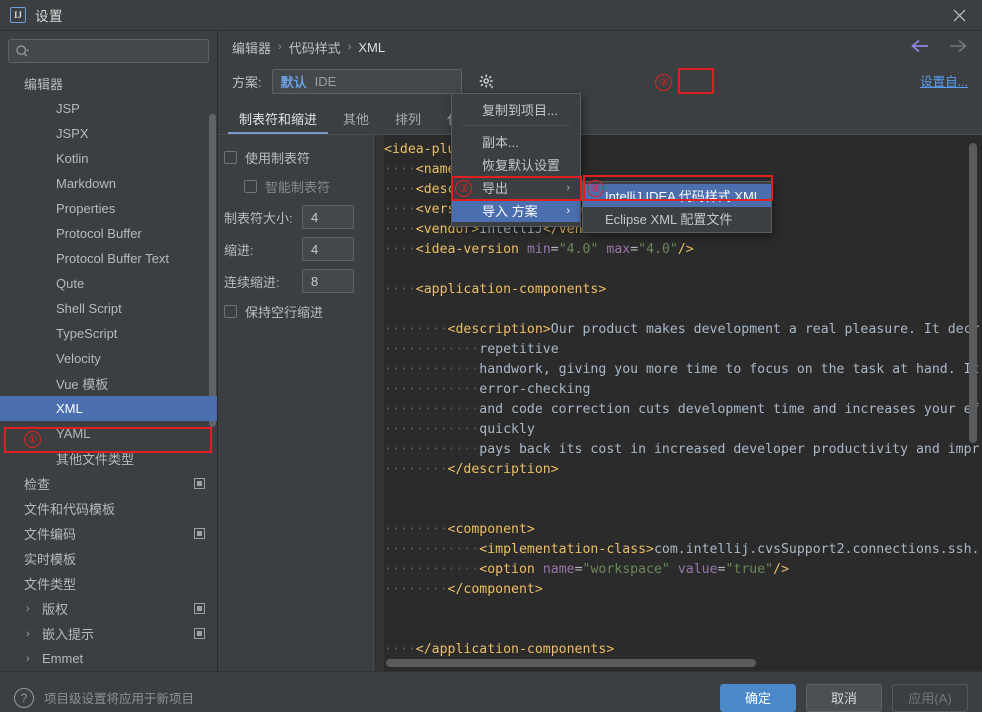 The image size is (982, 712). Describe the element at coordinates (230, 157) in the screenshot. I see `use-tabs-checkbox` at that location.